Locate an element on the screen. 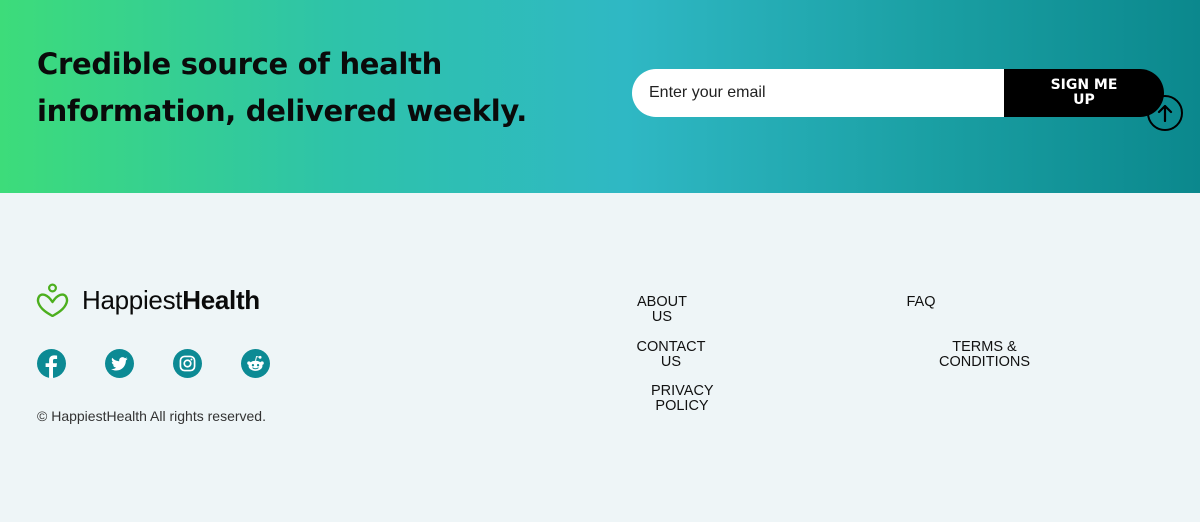  newsletter-heading-line2: information, delivered weekly. is located at coordinates (282, 111).